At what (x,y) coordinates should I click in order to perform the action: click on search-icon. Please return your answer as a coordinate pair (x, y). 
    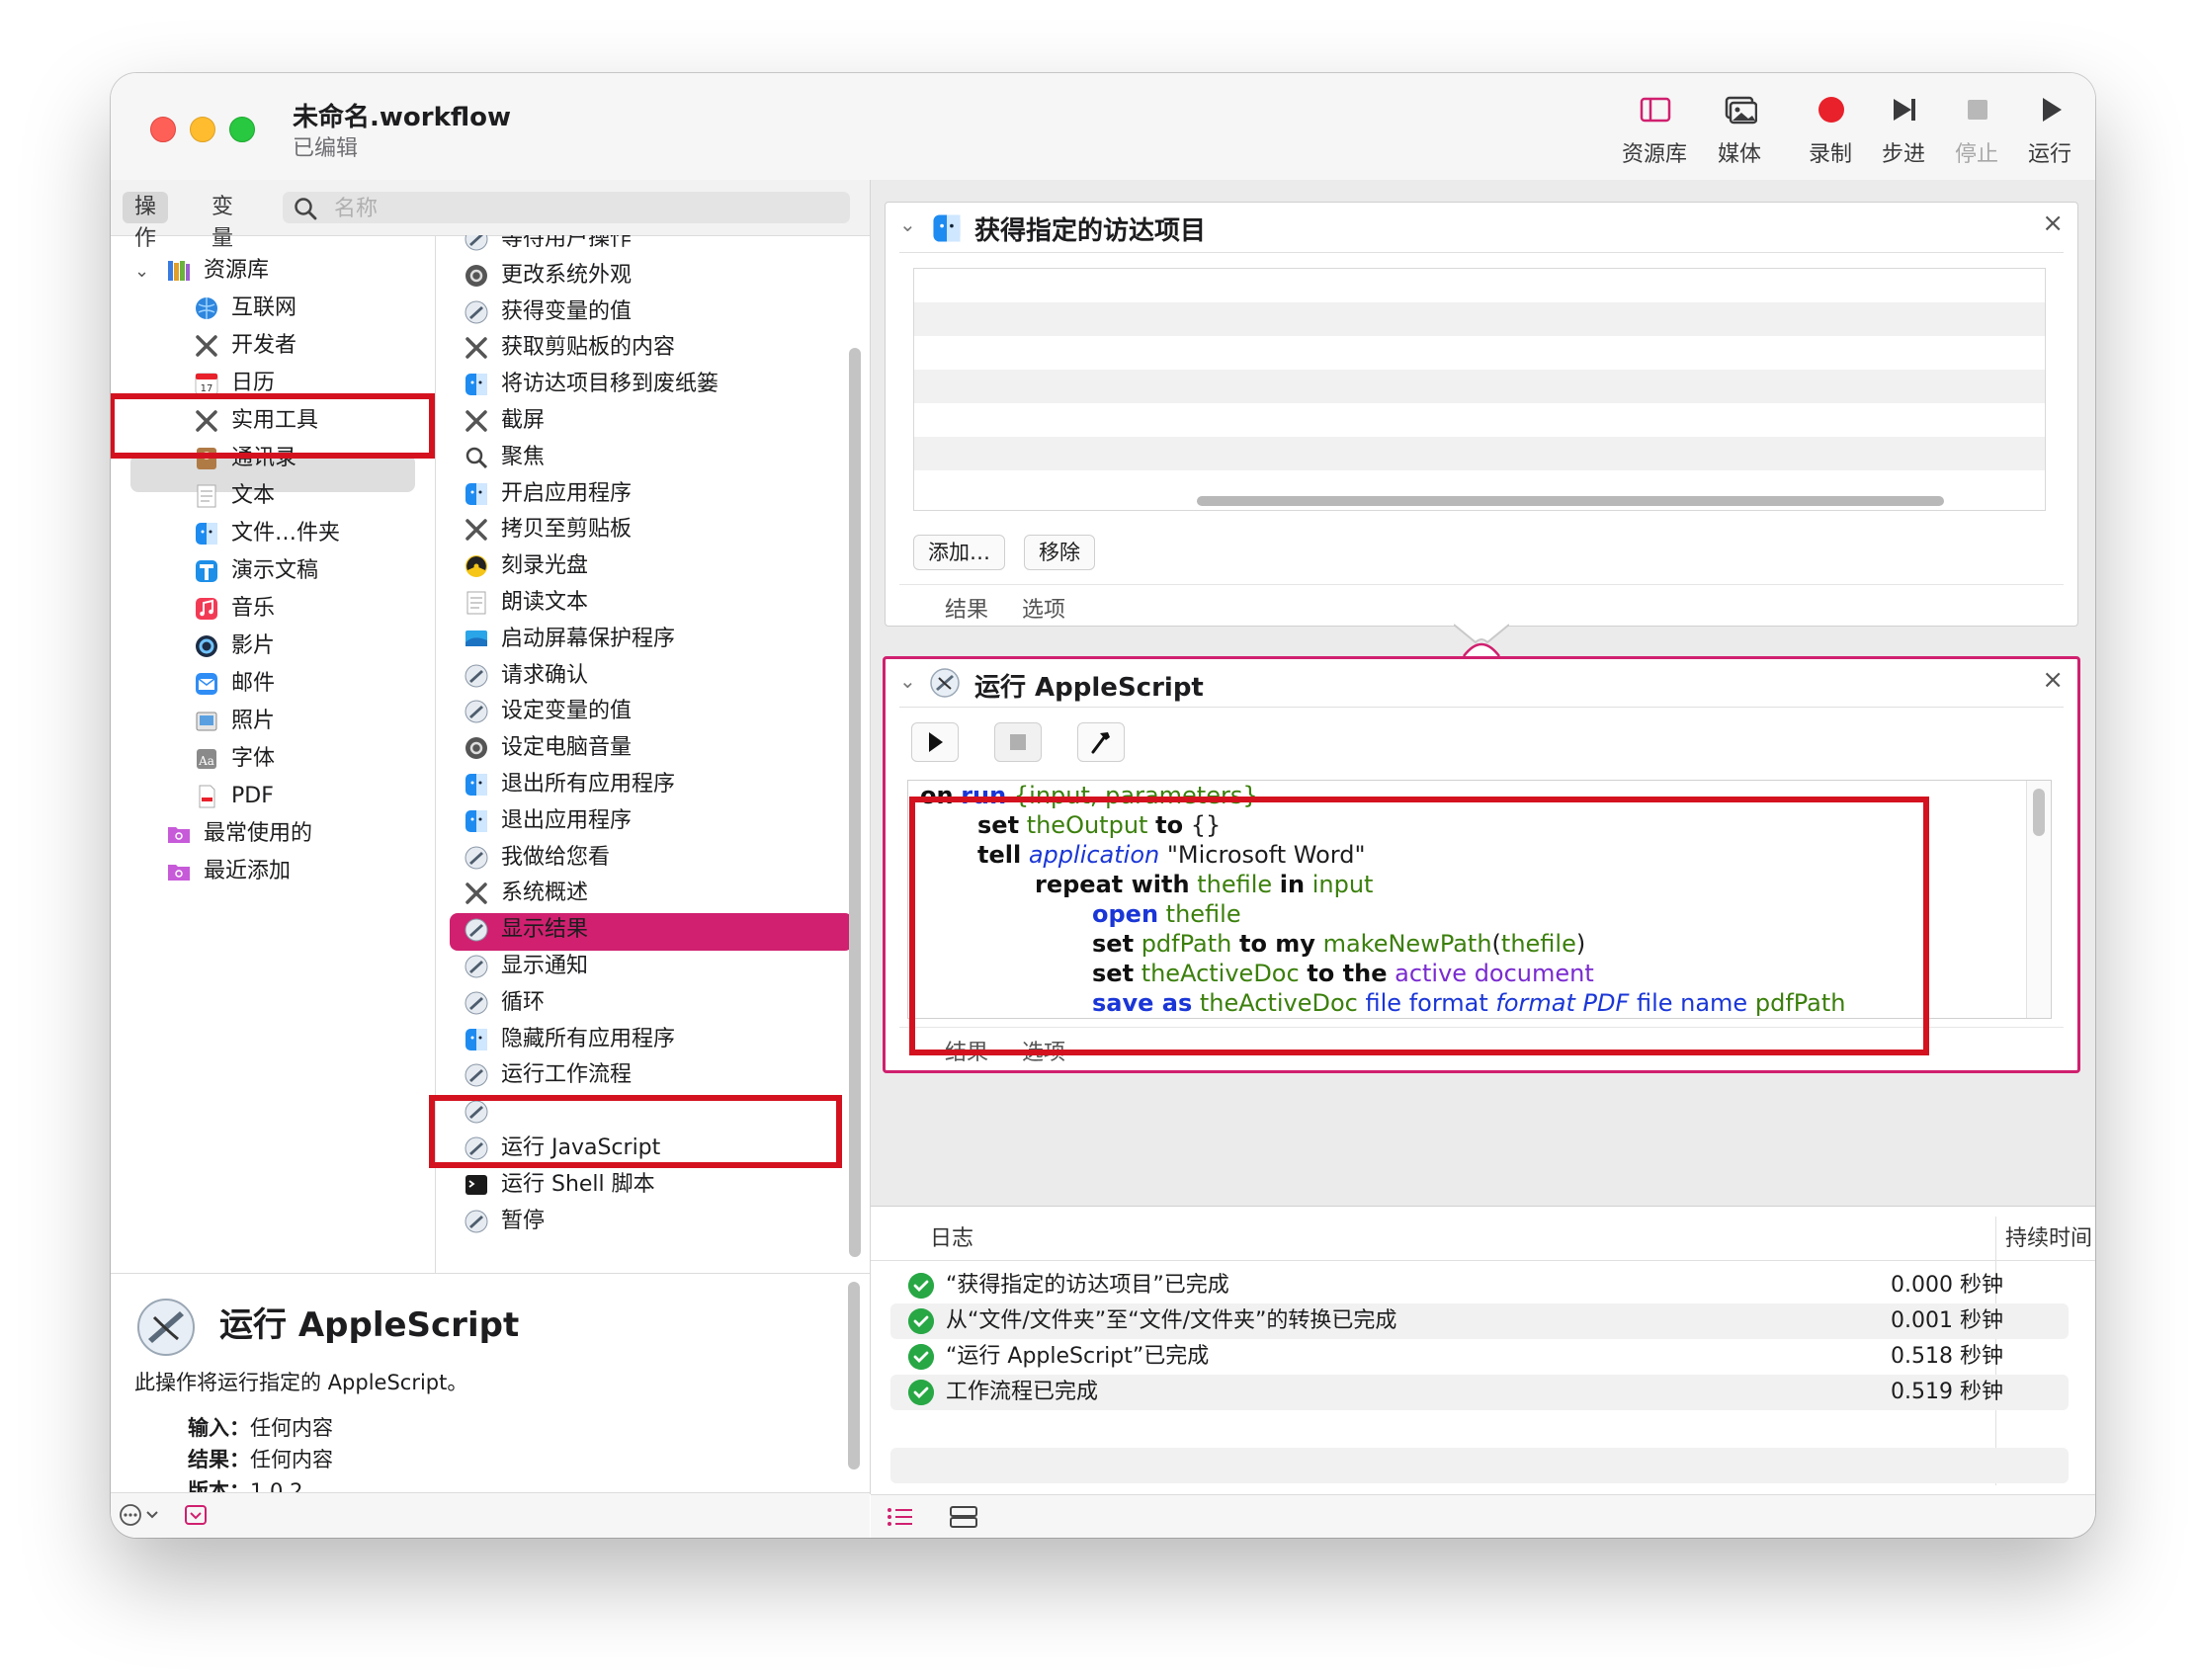
    Looking at the image, I should click on (306, 209).